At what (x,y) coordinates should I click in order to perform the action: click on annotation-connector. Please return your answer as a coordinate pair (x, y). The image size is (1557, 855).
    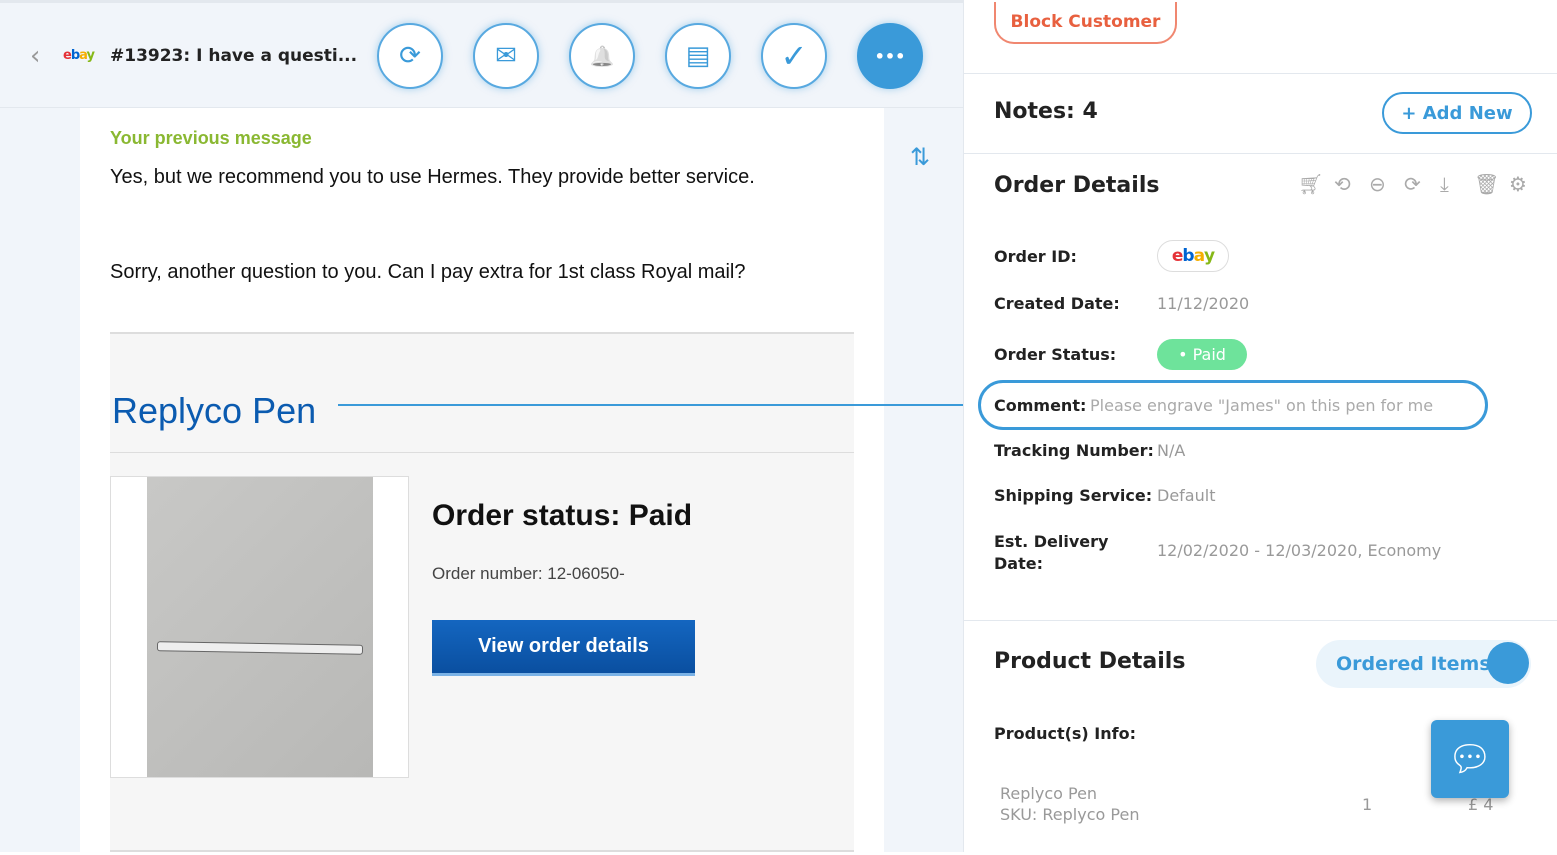
    Looking at the image, I should click on (658, 405).